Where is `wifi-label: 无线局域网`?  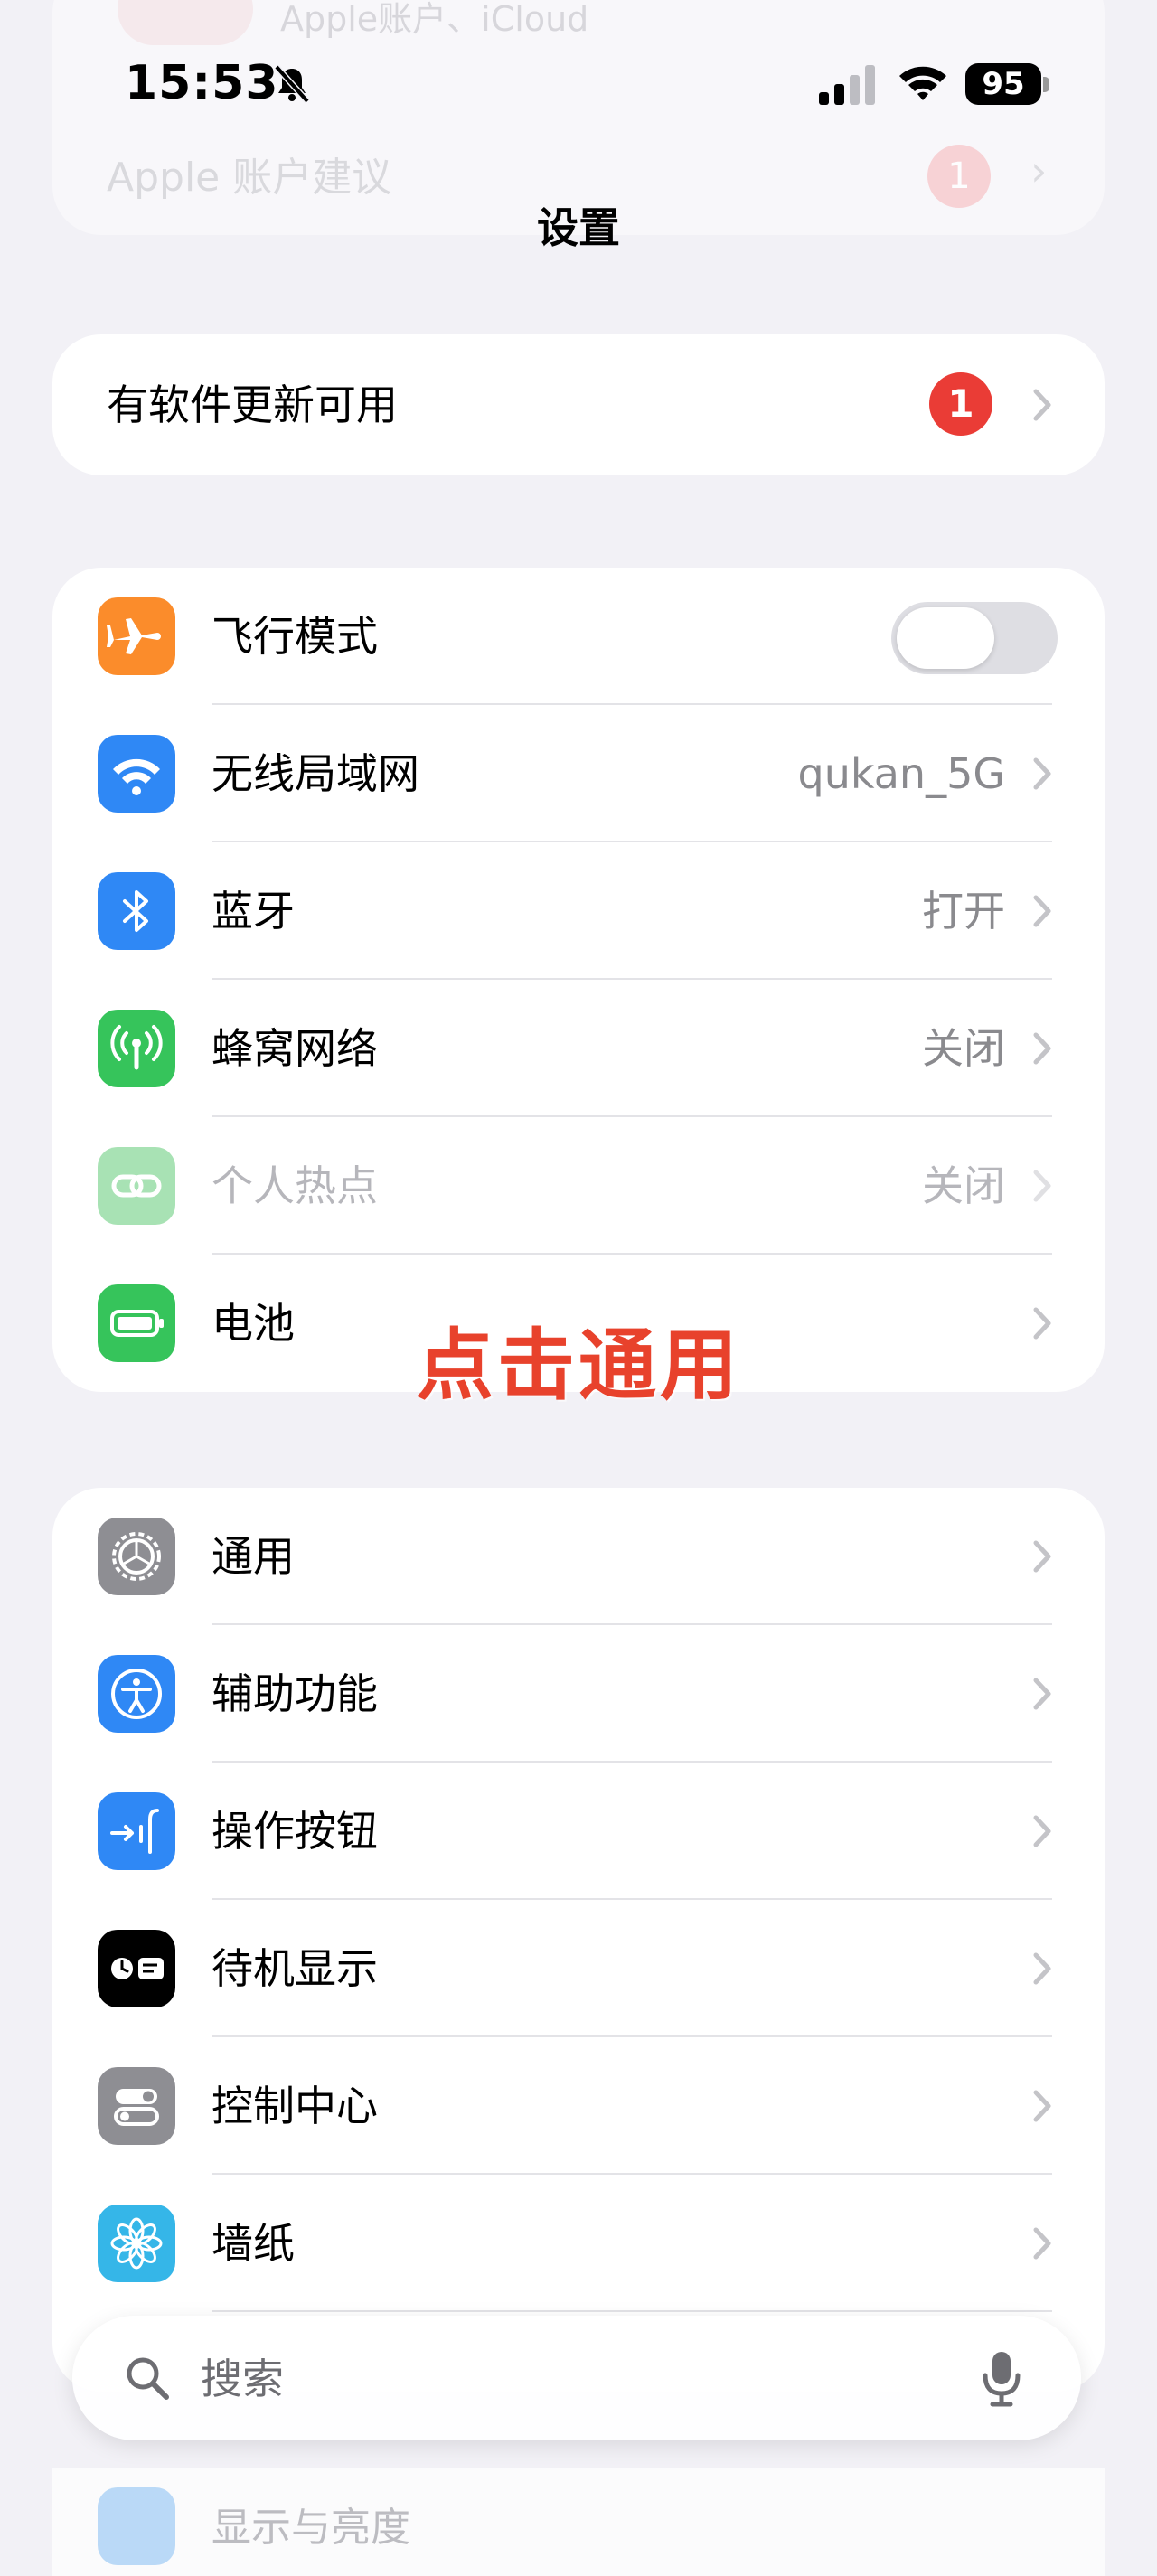 wifi-label: 无线局域网 is located at coordinates (316, 774).